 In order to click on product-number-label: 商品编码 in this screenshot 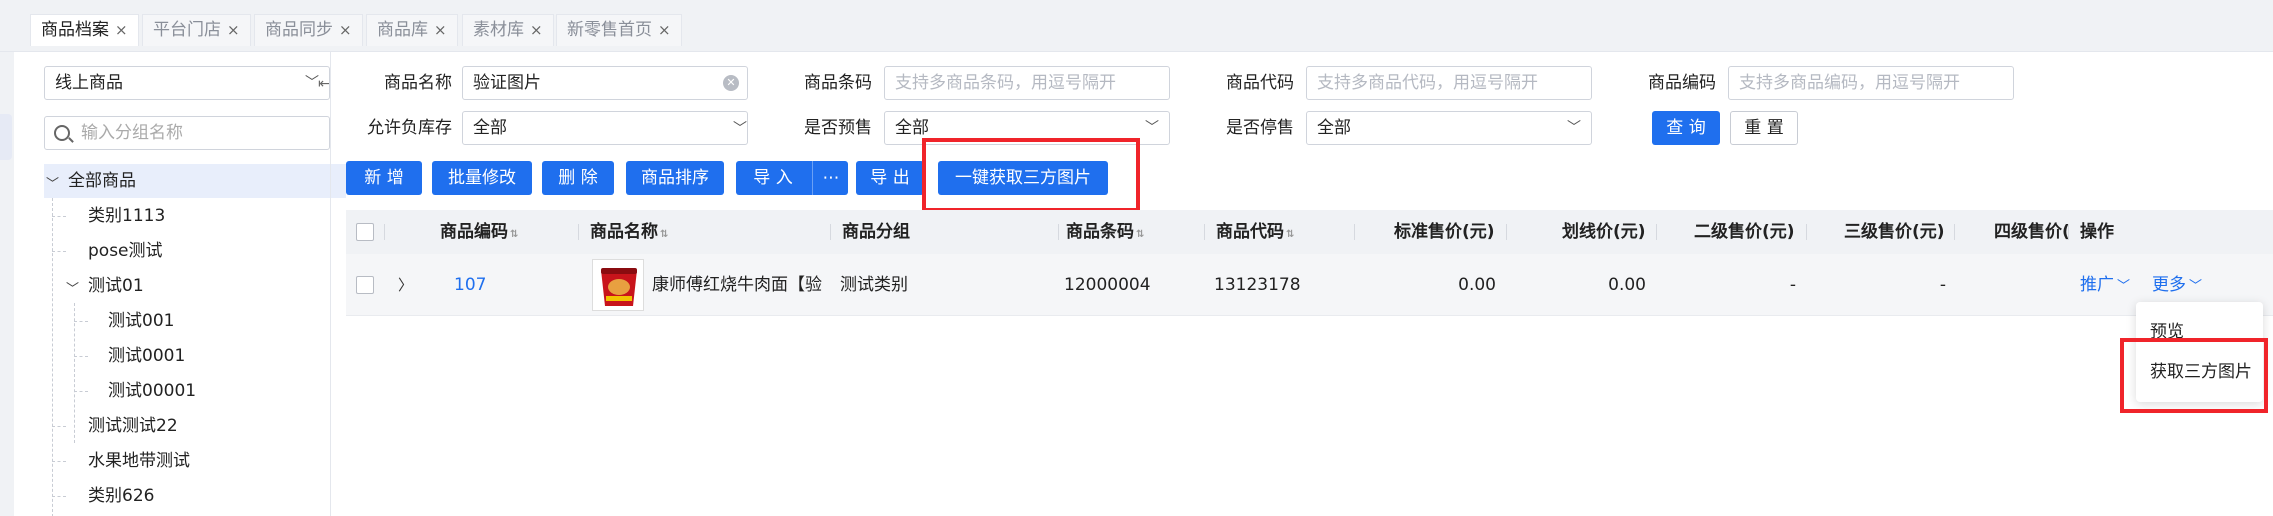, I will do `click(1682, 83)`.